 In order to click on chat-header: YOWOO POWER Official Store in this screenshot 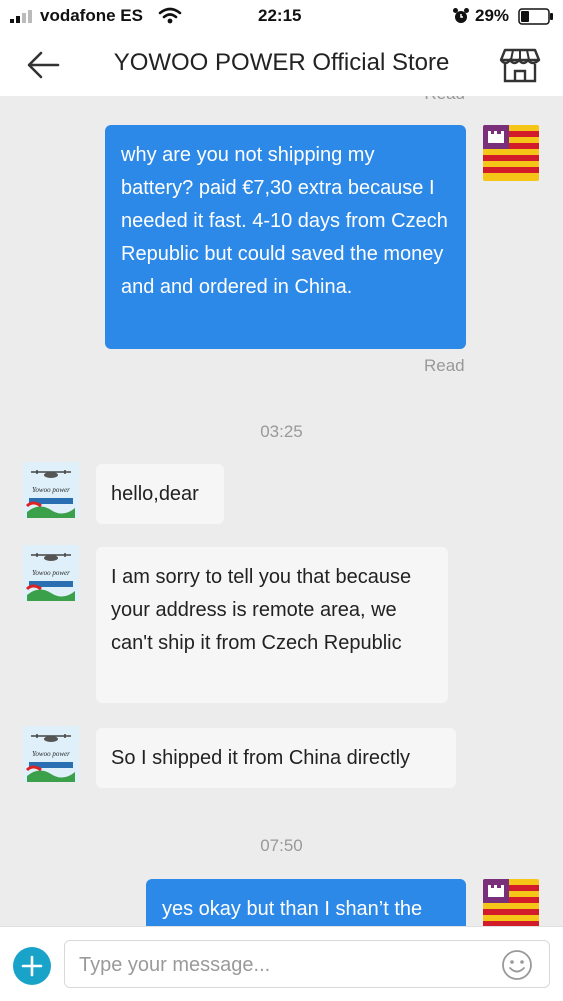, I will do `click(281, 64)`.